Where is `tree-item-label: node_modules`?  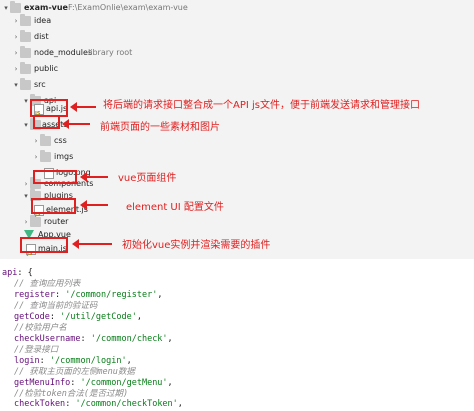
tree-item-label: node_modules is located at coordinates (63, 52).